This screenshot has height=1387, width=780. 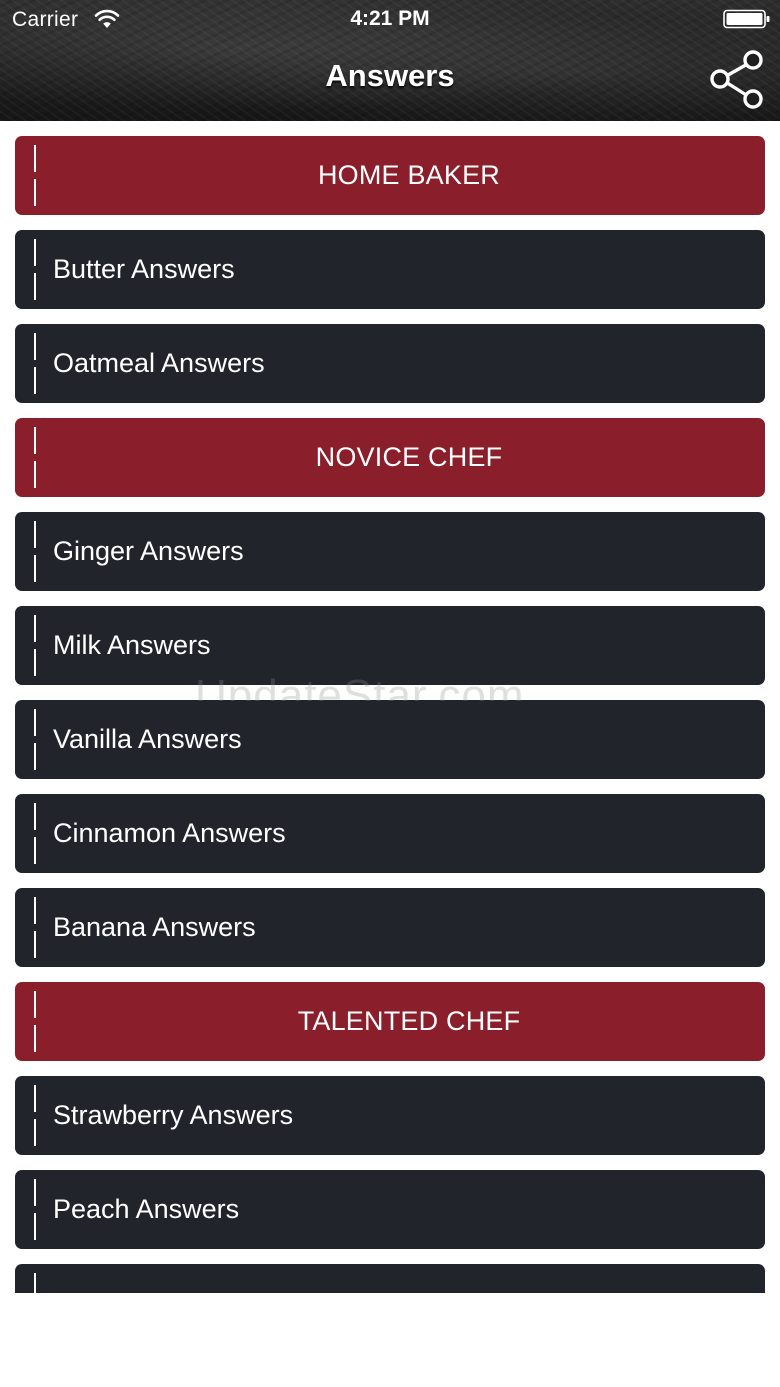 I want to click on item-label: Peach Answers, so click(x=146, y=1209).